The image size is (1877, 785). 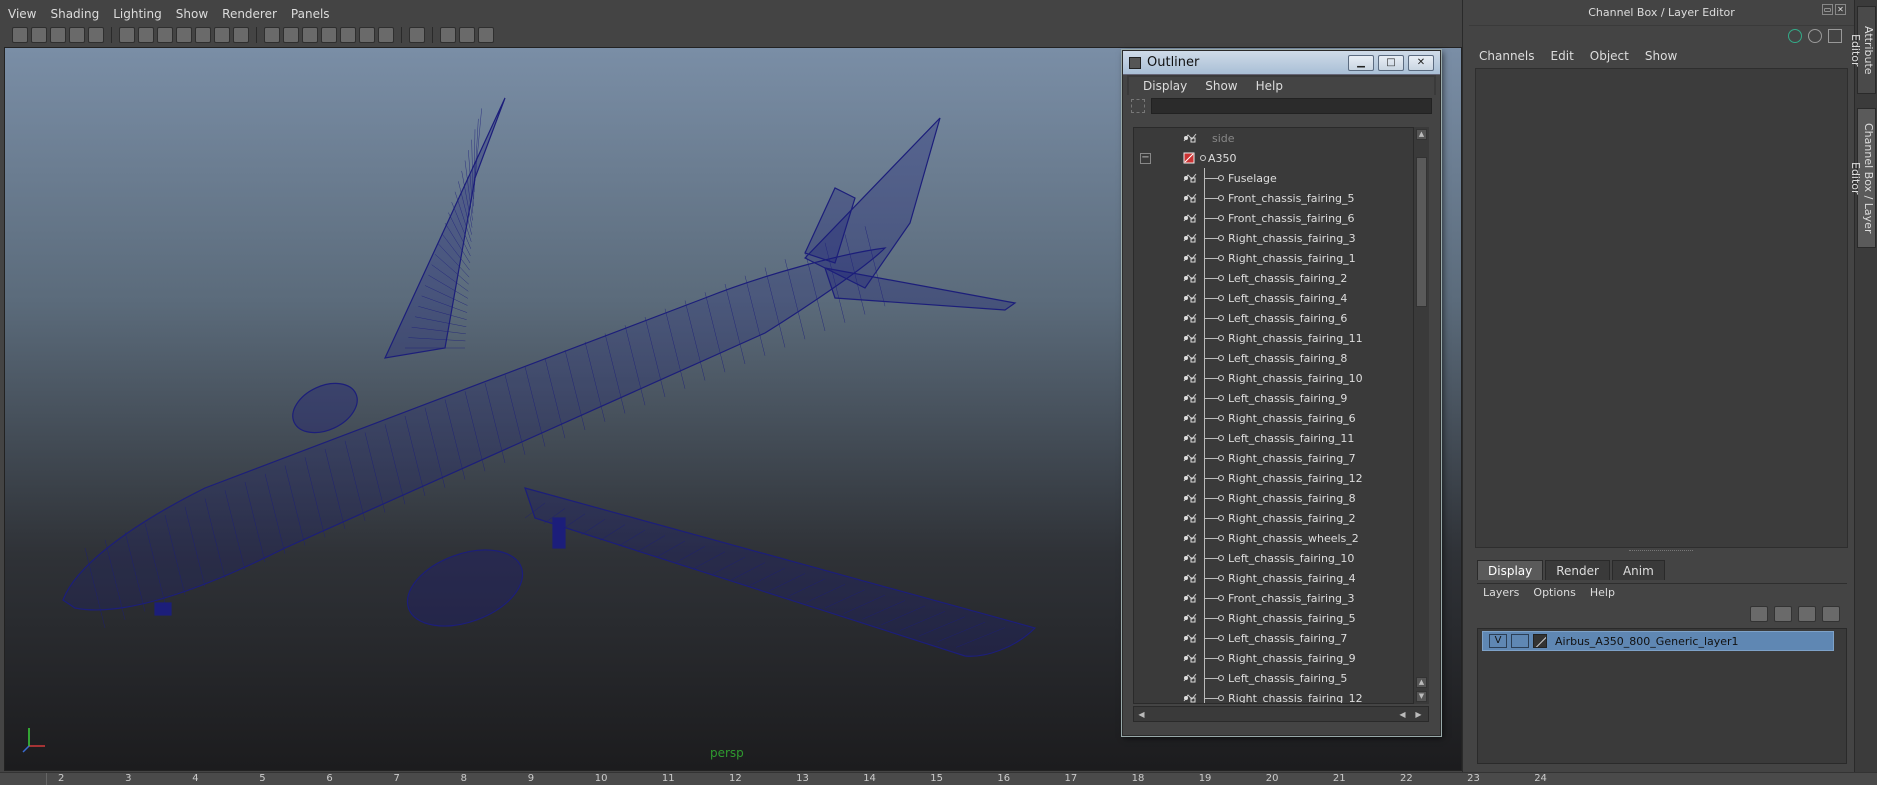 What do you see at coordinates (1165, 86) in the screenshot?
I see `outliner-menu-display: Display` at bounding box center [1165, 86].